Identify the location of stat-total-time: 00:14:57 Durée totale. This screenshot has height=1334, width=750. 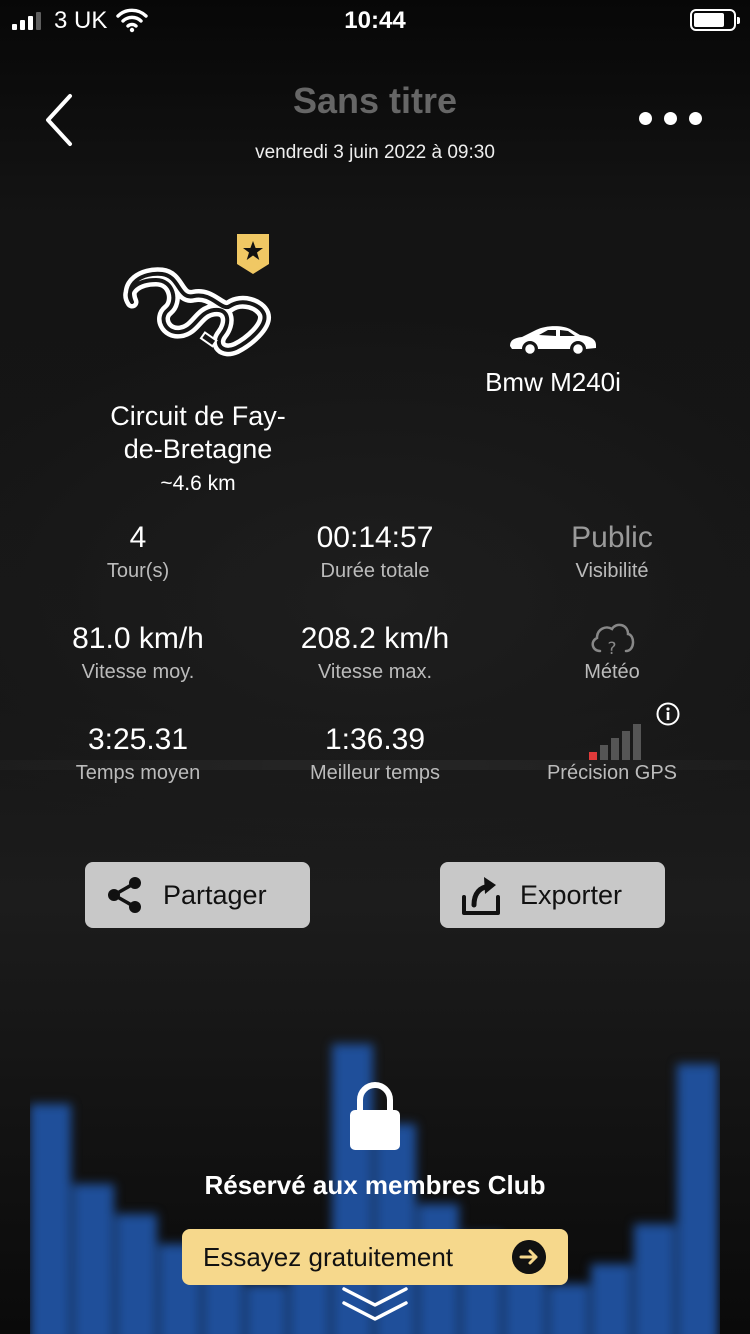
(375, 550).